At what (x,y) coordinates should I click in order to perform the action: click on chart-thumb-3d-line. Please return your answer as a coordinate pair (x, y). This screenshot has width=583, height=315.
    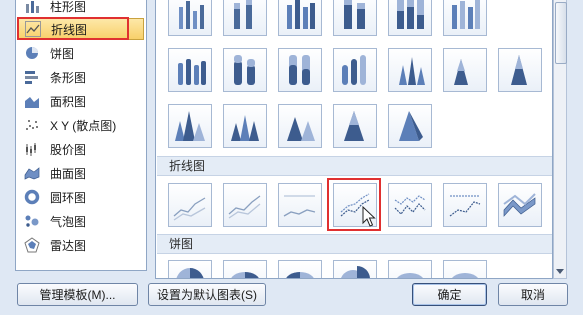
    Looking at the image, I should click on (520, 205).